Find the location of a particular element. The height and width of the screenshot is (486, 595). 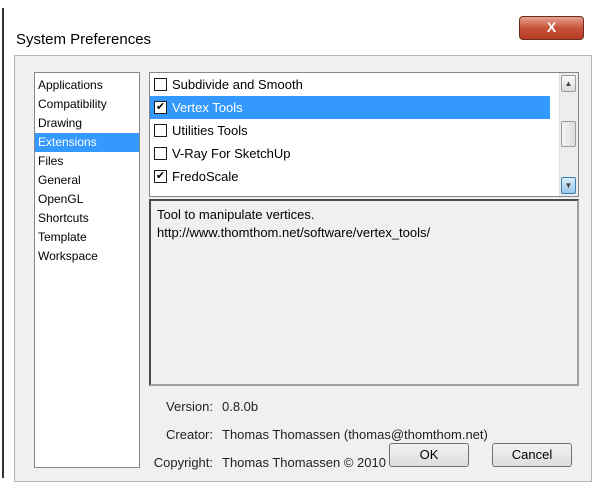

close-button: X is located at coordinates (551, 28).